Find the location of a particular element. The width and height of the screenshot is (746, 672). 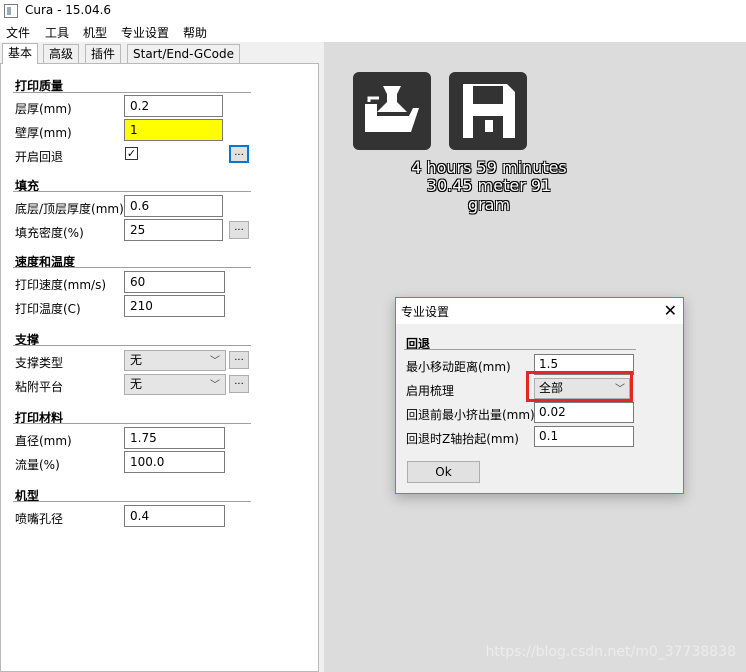

shell-thickness-input: 1 is located at coordinates (173, 130).